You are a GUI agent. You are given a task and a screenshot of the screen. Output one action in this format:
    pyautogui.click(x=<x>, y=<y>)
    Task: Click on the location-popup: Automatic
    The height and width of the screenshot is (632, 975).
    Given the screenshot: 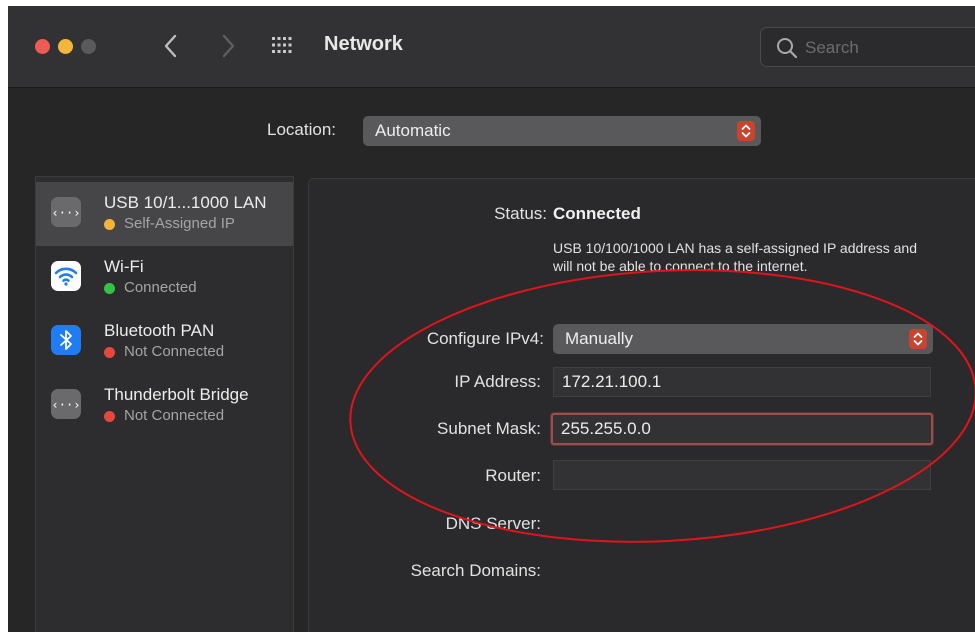 What is the action you would take?
    pyautogui.click(x=562, y=131)
    